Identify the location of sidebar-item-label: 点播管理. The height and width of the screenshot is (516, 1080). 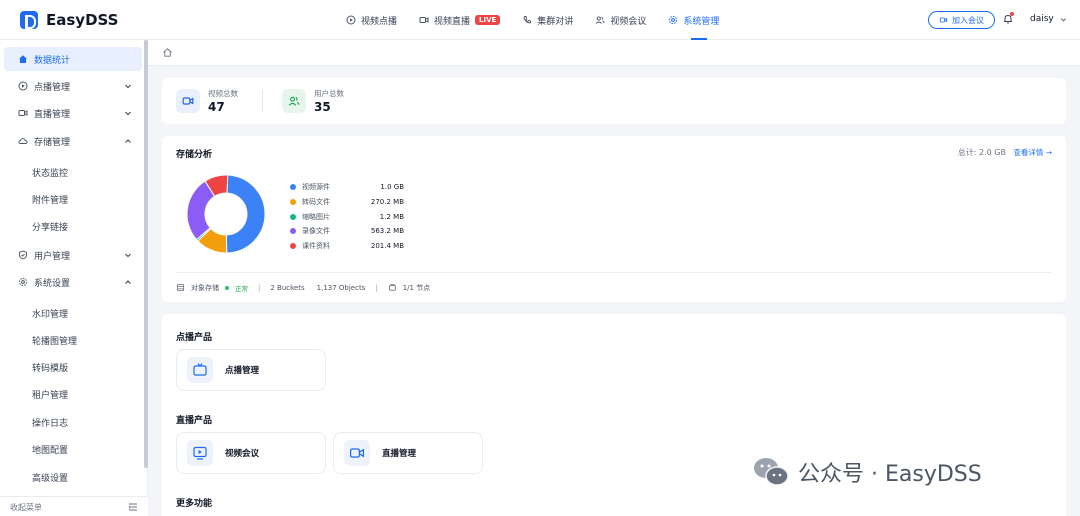
(52, 87).